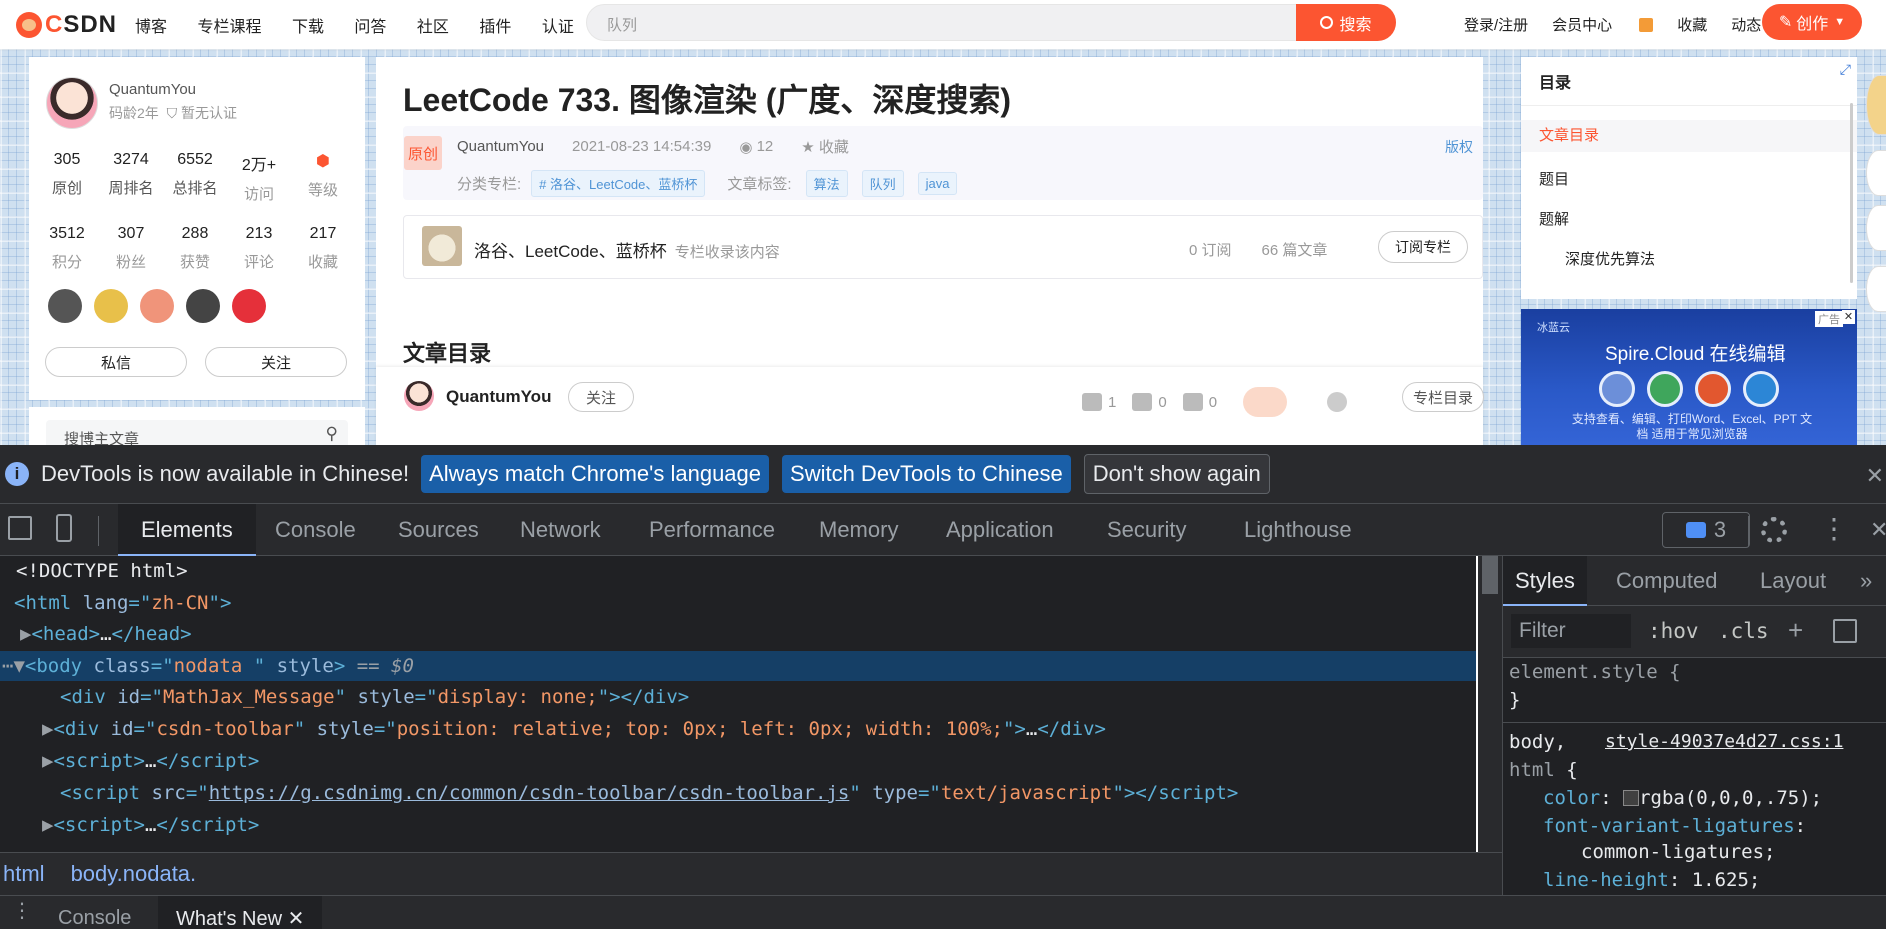  What do you see at coordinates (22, 910) in the screenshot?
I see `drawer-menu-icon: ⋮` at bounding box center [22, 910].